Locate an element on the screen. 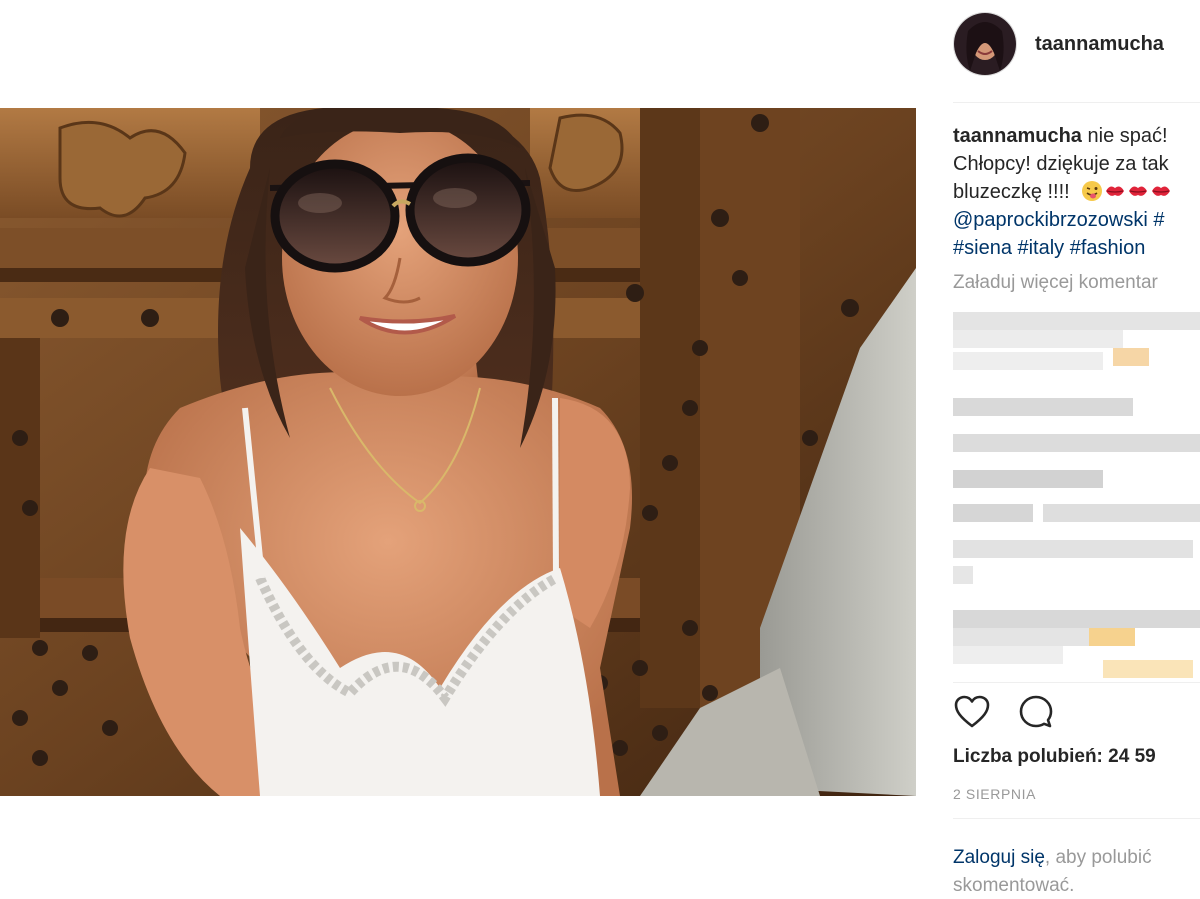 The width and height of the screenshot is (1200, 899). load-more-comments-button: Załaduj więcej komentar is located at coordinates (1055, 283).